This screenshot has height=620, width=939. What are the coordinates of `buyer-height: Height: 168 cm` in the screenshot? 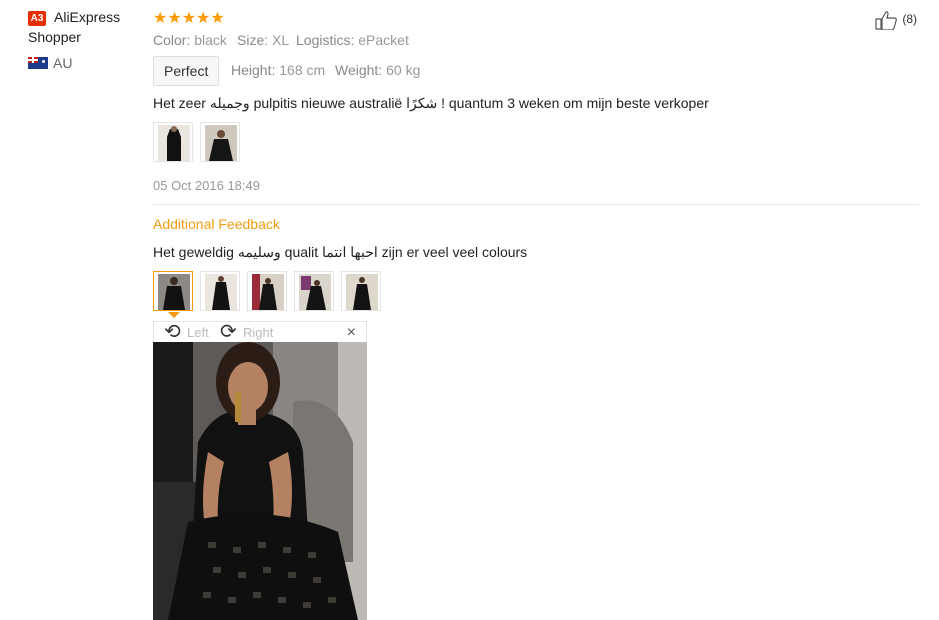 It's located at (278, 70).